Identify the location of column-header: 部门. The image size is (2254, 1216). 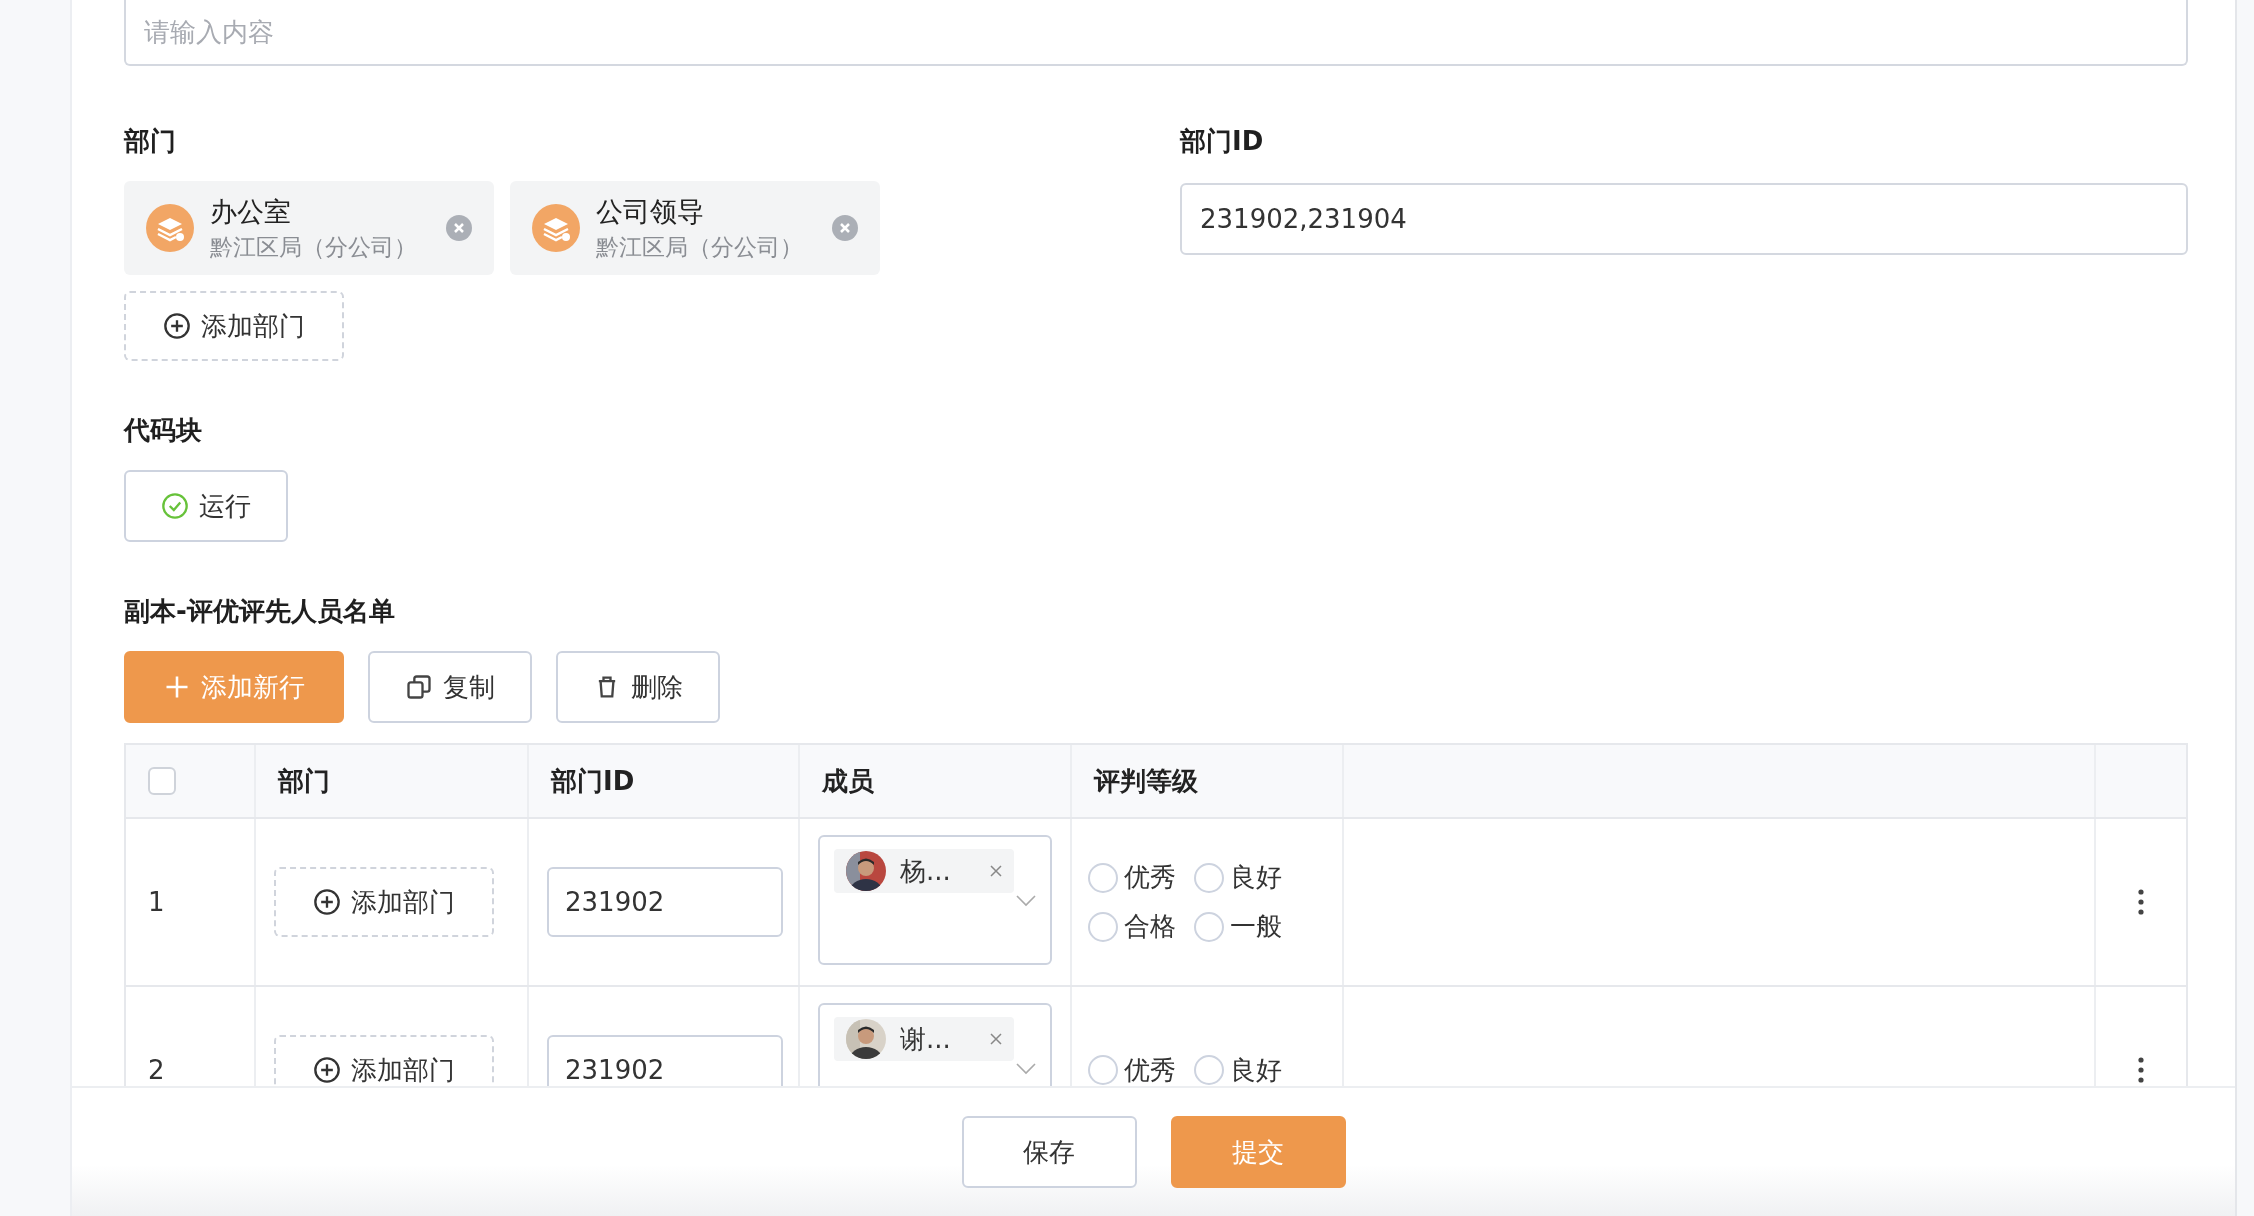
(392, 781).